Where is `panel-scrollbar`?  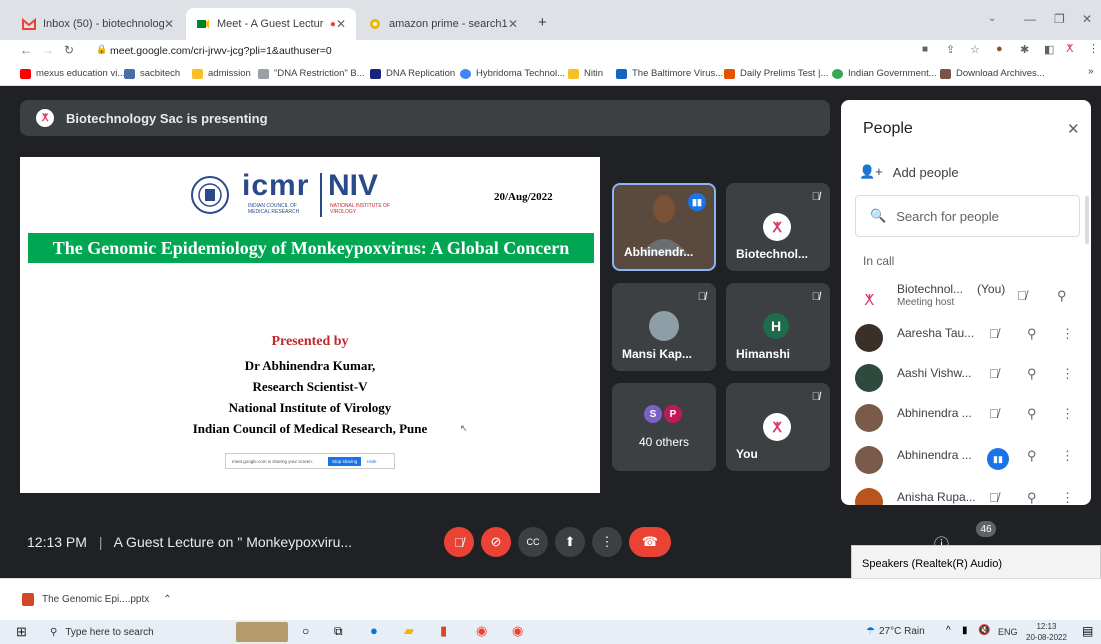 panel-scrollbar is located at coordinates (1087, 220).